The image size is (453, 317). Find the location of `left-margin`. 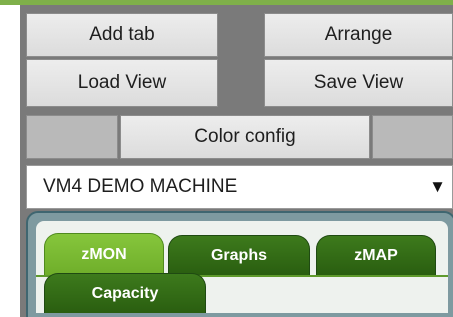

left-margin is located at coordinates (10, 161).